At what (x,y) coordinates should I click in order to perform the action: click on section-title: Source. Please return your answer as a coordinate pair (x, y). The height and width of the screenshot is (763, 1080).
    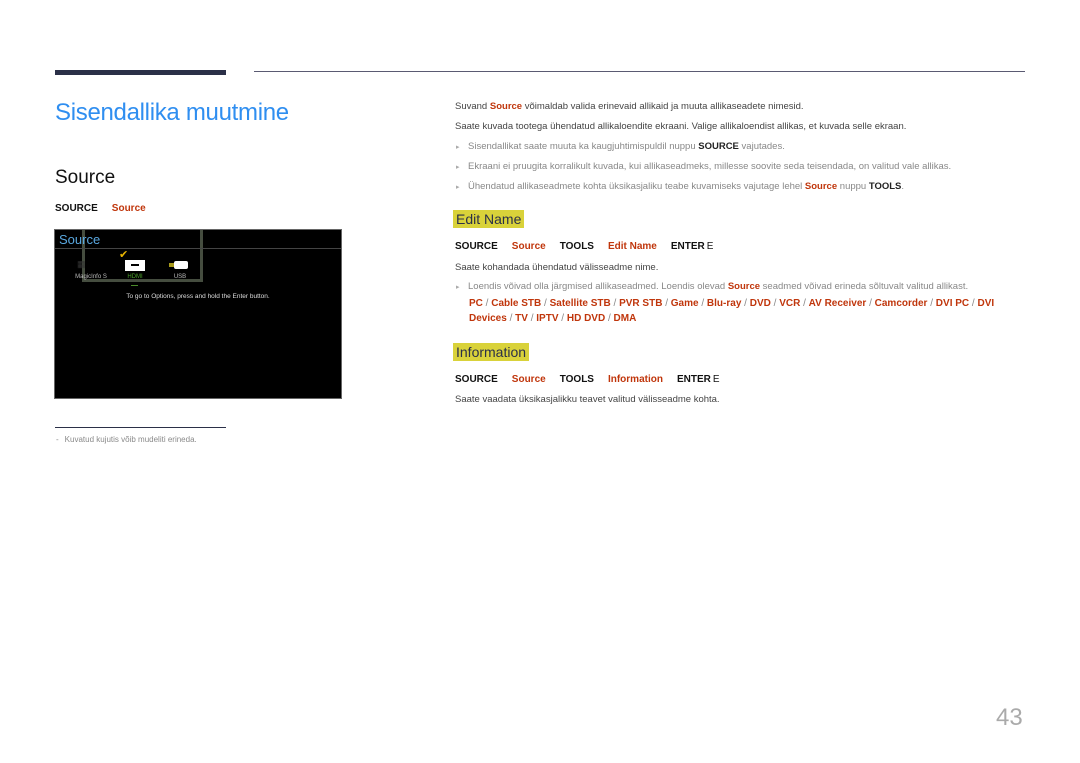
    Looking at the image, I should click on (85, 177).